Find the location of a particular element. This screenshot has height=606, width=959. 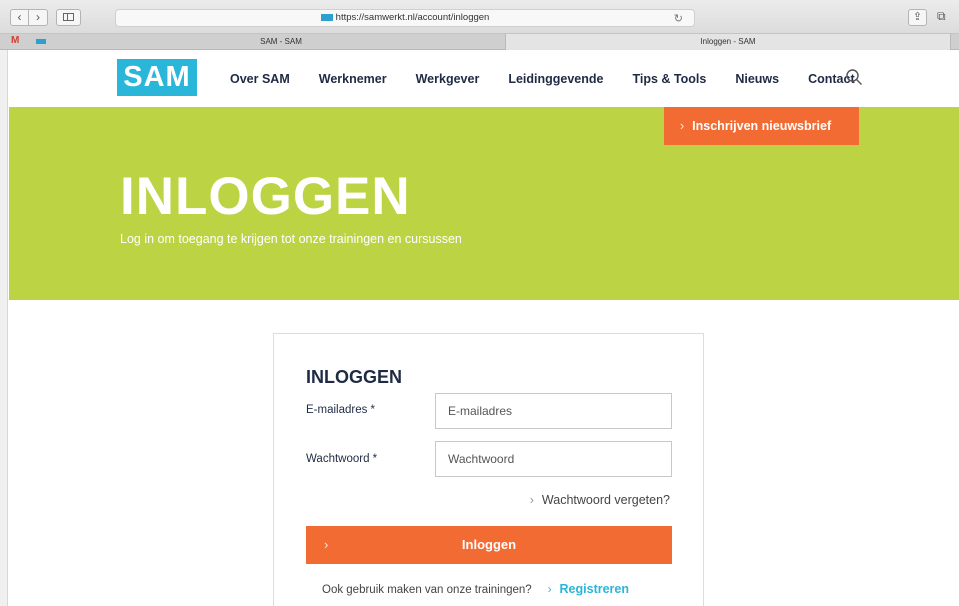

back-button: ‹ is located at coordinates (19, 17).